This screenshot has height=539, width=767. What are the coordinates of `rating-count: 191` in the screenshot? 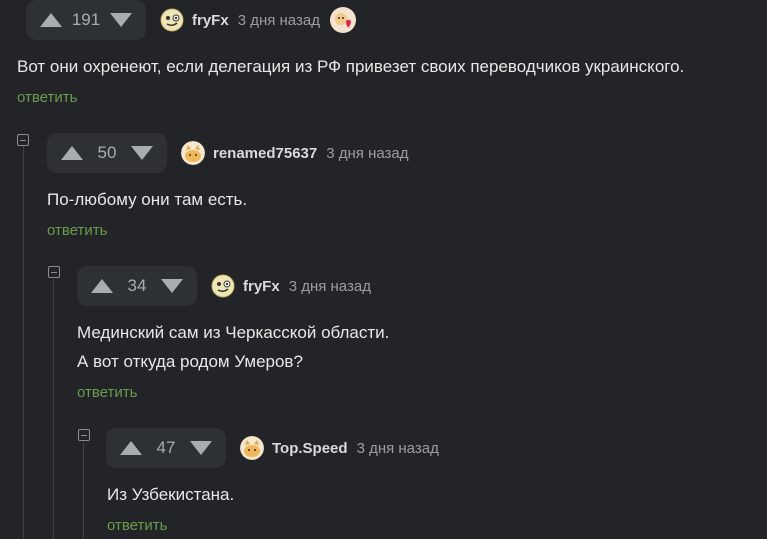 It's located at (86, 19).